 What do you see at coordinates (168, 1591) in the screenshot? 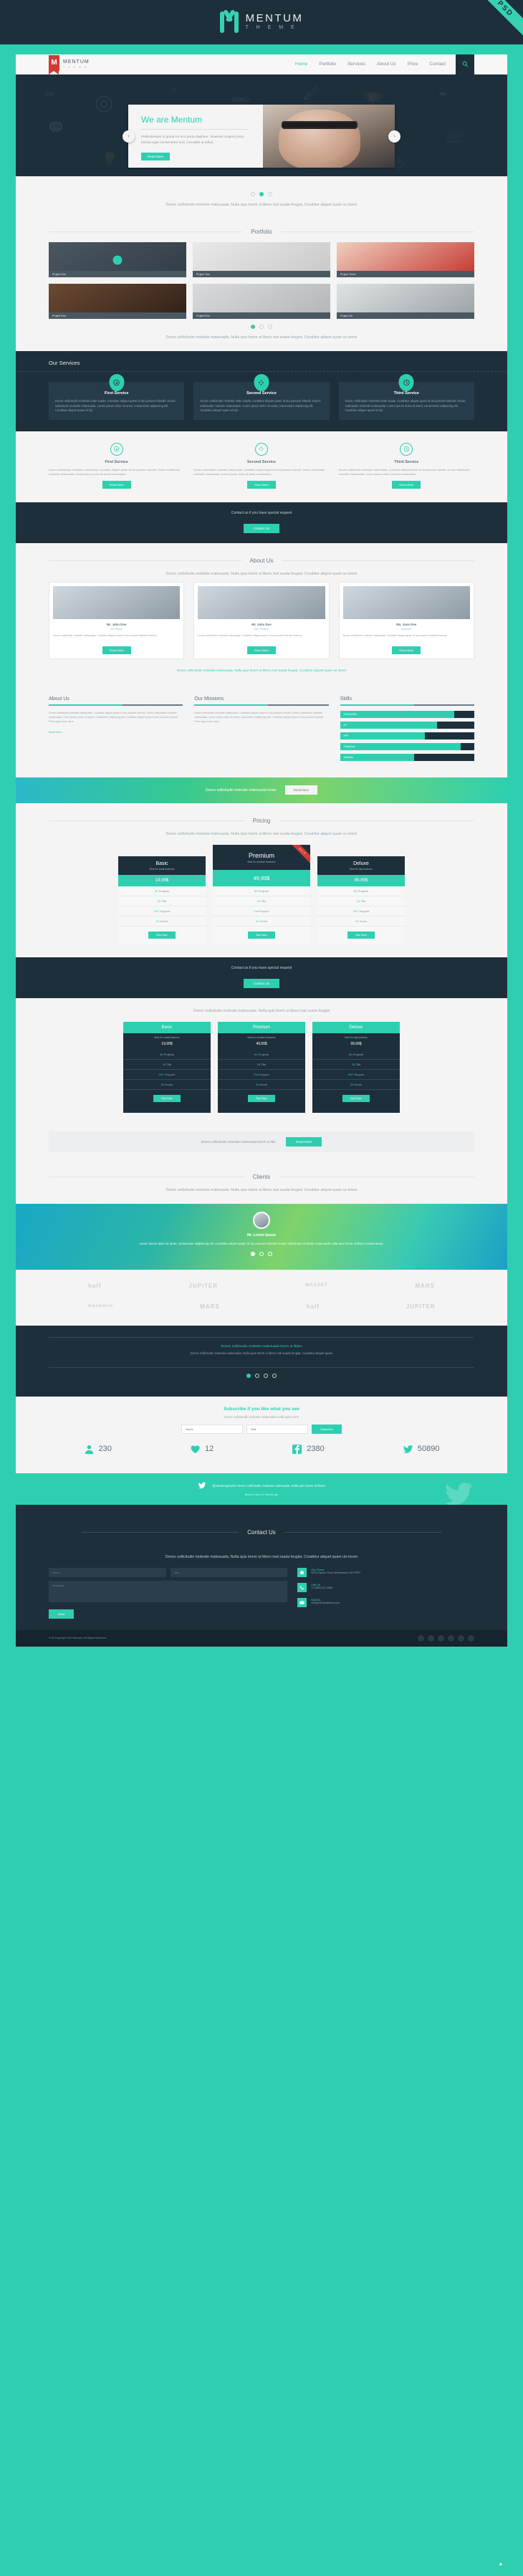
I see `contact-message-input` at bounding box center [168, 1591].